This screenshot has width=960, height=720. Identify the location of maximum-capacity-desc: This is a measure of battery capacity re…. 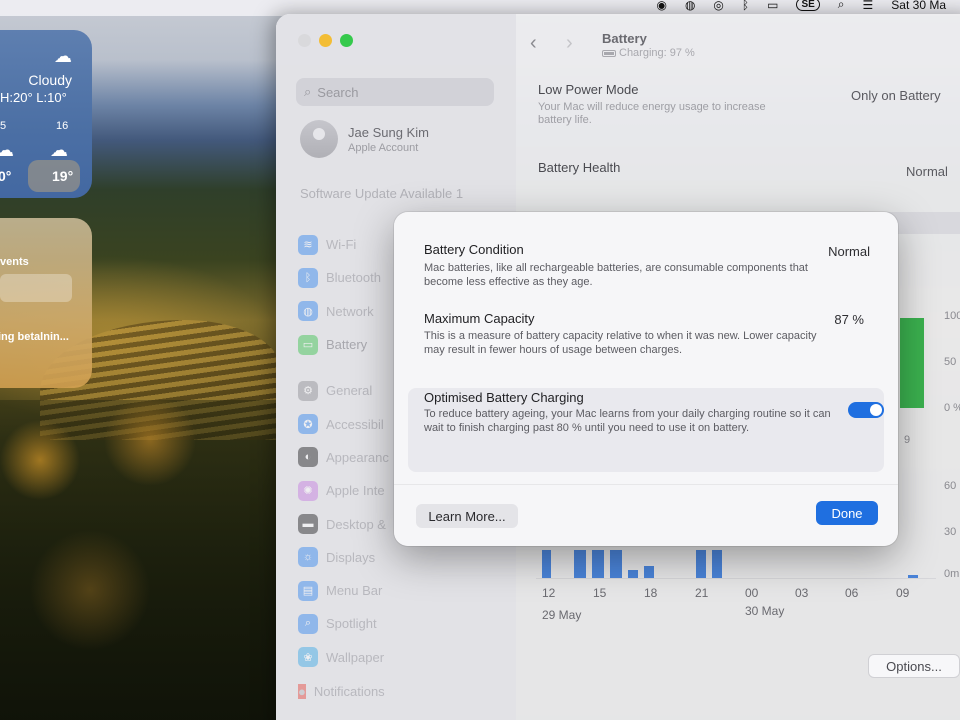
(620, 343).